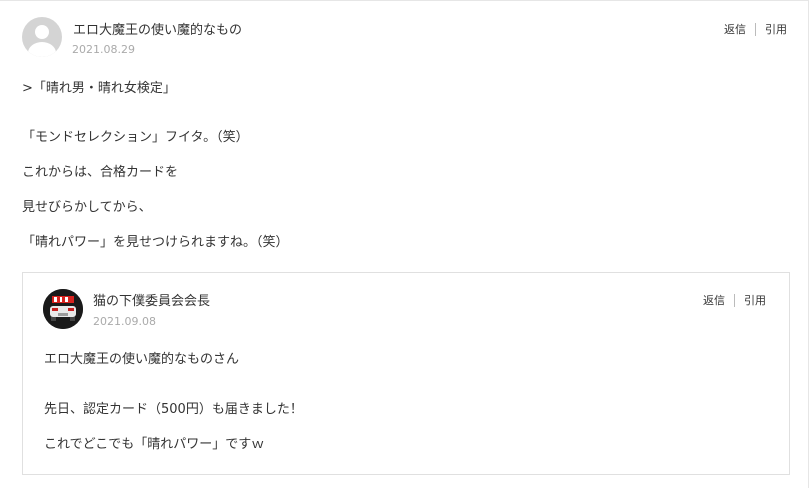  Describe the element at coordinates (100, 172) in the screenshot. I see `comment-line: これからは、合格カードを` at that location.